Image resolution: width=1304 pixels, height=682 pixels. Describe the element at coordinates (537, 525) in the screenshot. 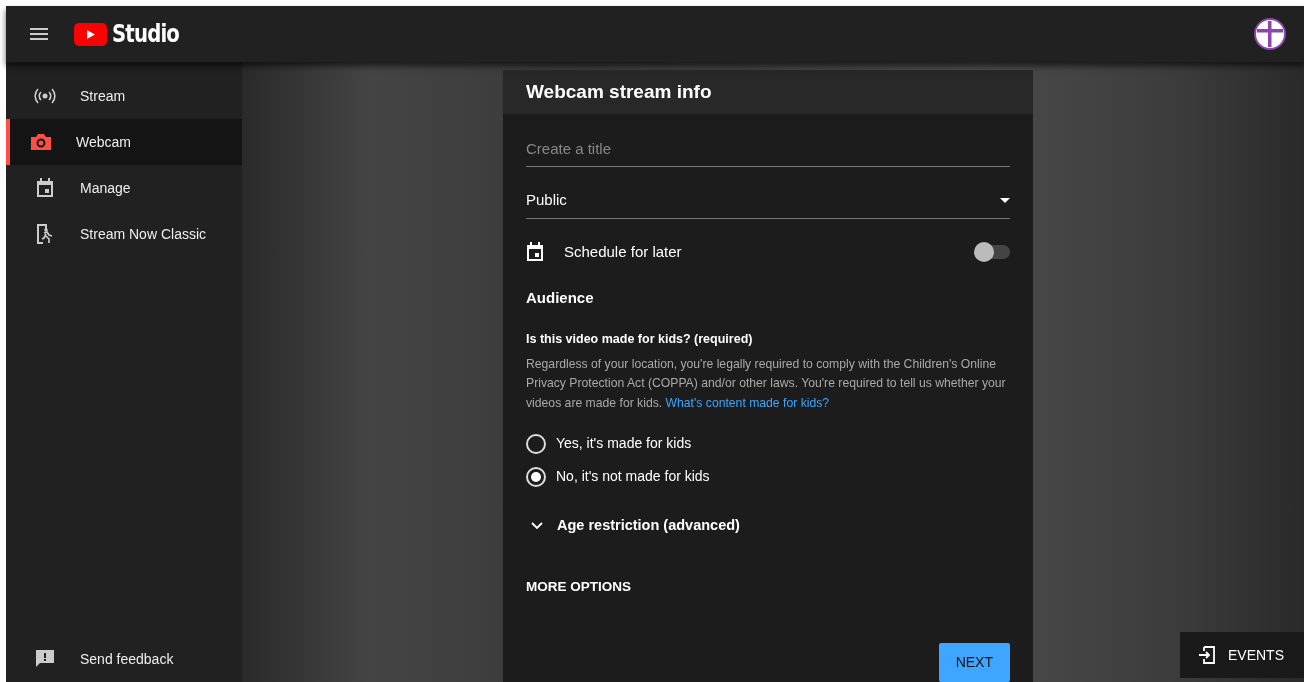

I see `chevron-icon` at that location.